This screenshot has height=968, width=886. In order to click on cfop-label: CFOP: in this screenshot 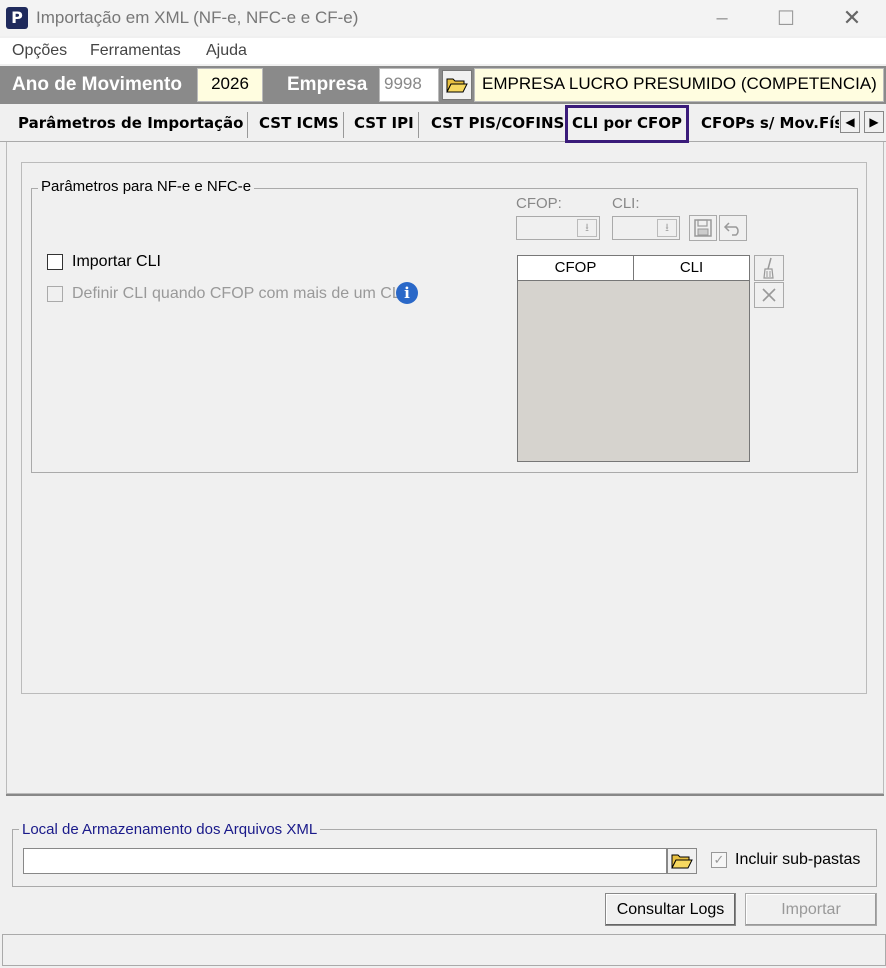, I will do `click(539, 203)`.